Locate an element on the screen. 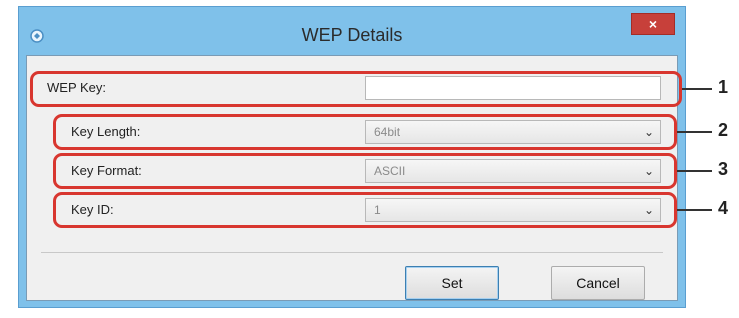  close-button: × is located at coordinates (653, 24).